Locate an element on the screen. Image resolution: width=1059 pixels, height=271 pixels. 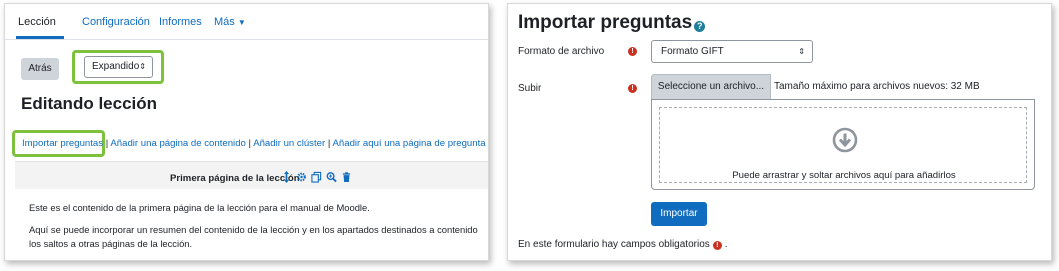
secondary-navigation: Lección Configuración Informes Más ▼ is located at coordinates (246, 22).